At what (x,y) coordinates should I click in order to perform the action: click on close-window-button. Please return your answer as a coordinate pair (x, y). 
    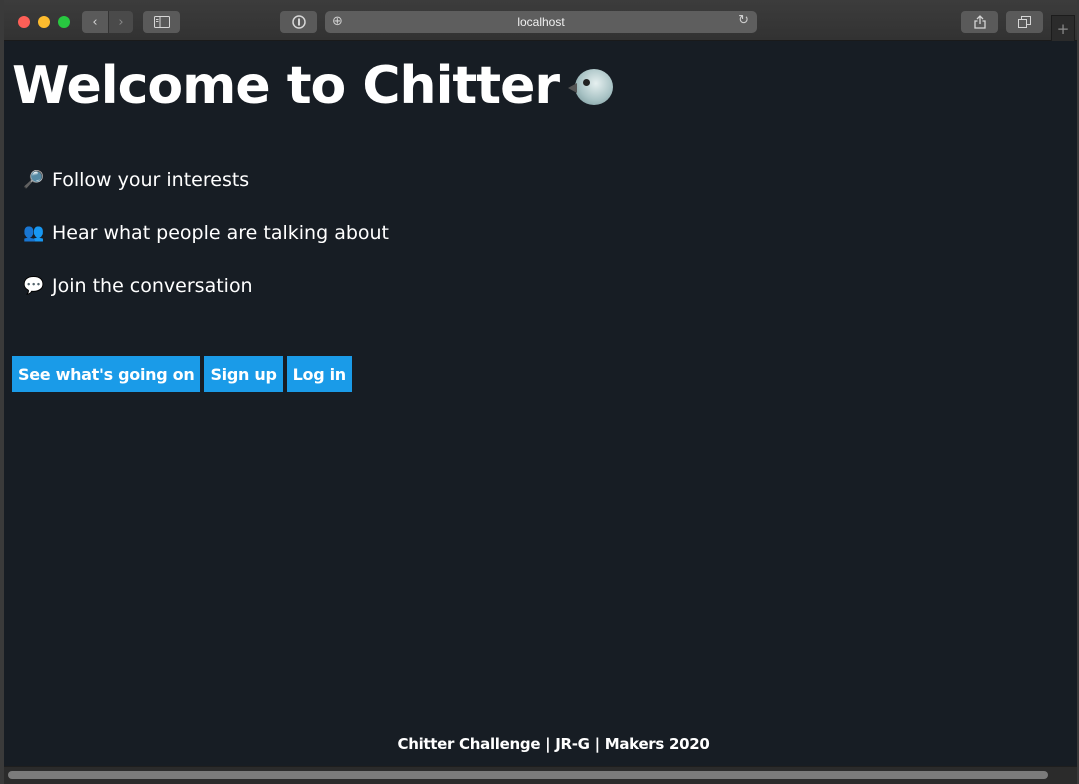
    Looking at the image, I should click on (24, 22).